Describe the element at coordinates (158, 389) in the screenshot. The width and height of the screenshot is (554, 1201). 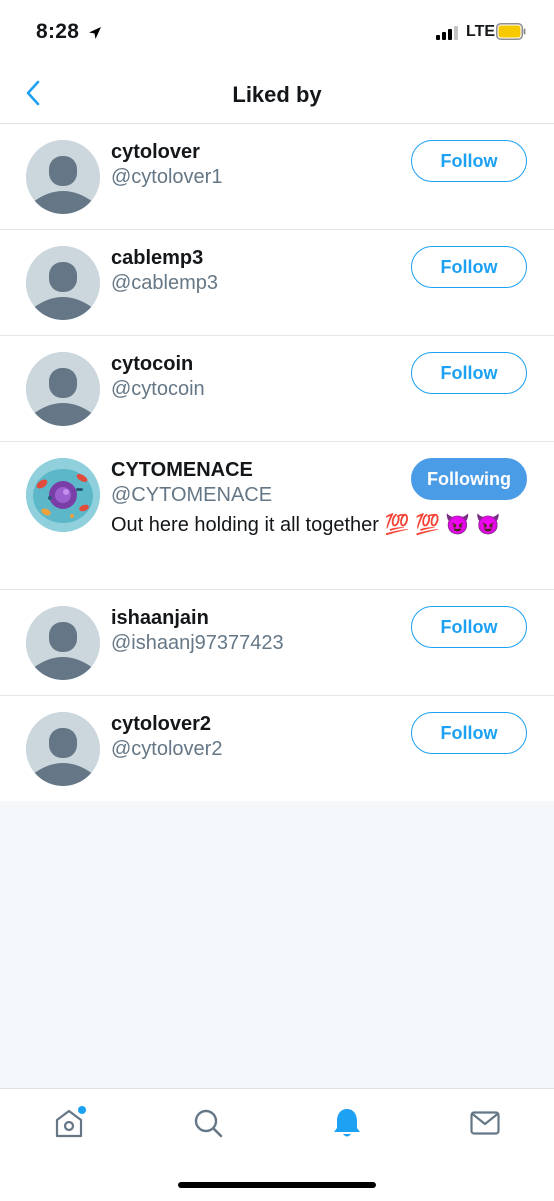
I see `user-handle: @cytocoin` at that location.